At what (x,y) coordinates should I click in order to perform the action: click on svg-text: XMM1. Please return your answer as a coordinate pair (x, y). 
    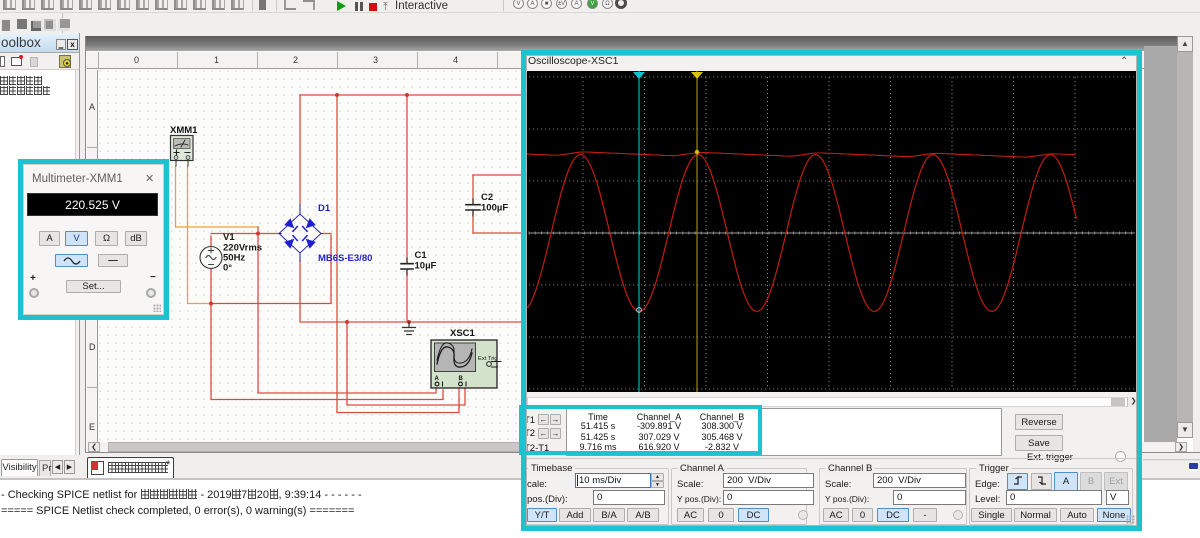
    Looking at the image, I should click on (184, 130).